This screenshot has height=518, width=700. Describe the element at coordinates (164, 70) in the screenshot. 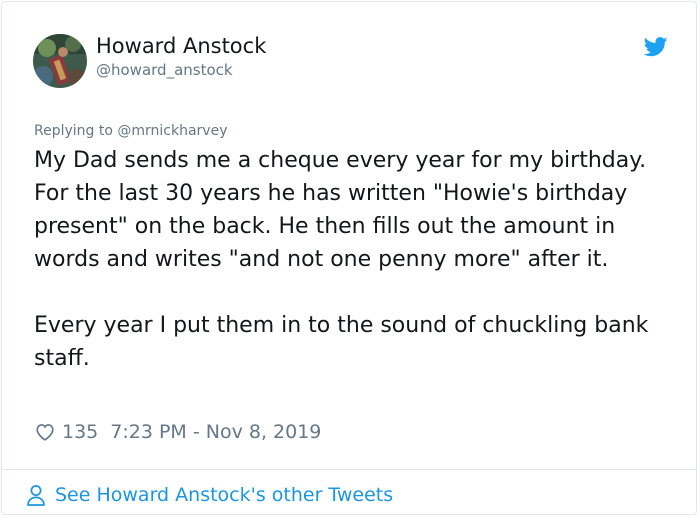

I see `author-handle: @howard_anstock` at that location.